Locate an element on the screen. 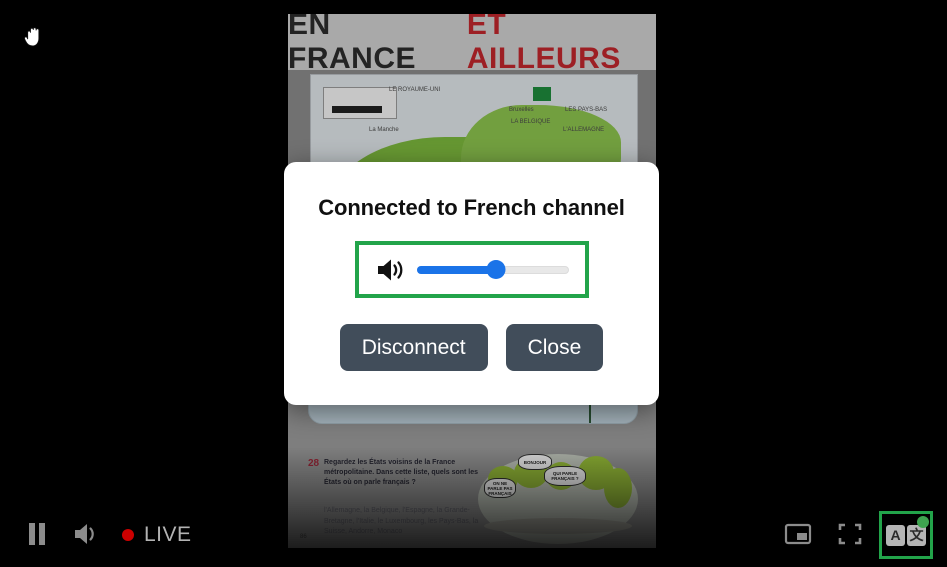 Image resolution: width=947 pixels, height=567 pixels. translate-active-badge is located at coordinates (923, 522).